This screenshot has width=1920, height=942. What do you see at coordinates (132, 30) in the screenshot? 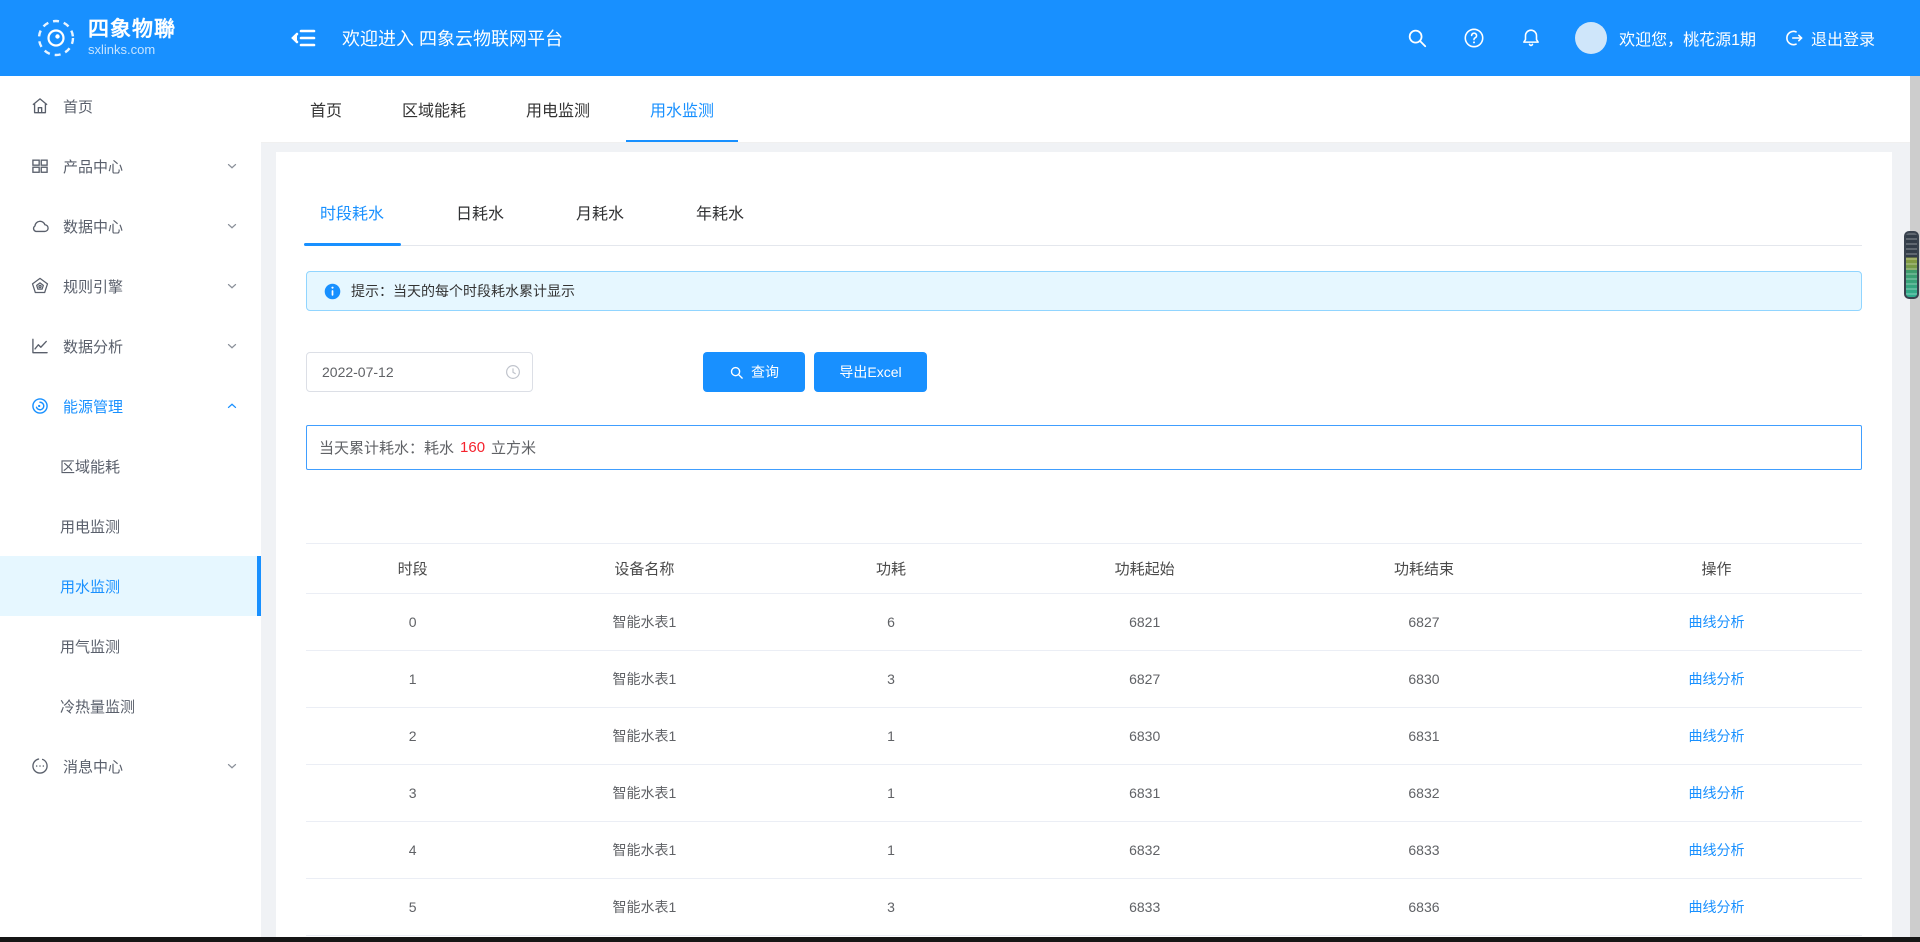
I see `brand-title: 四象物聯` at bounding box center [132, 30].